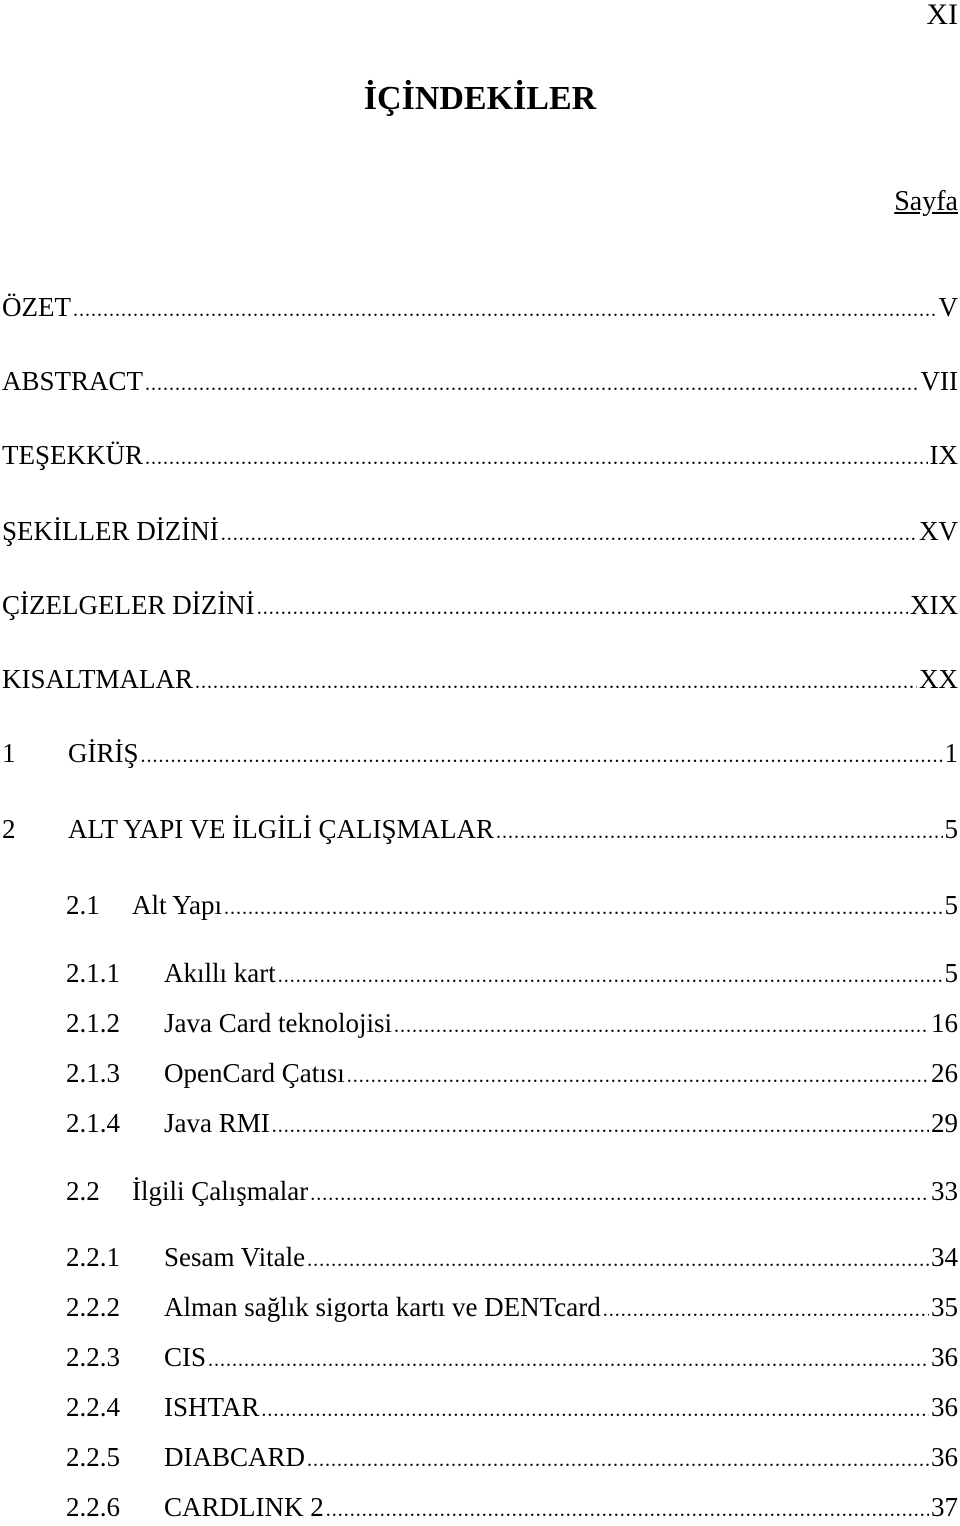 The width and height of the screenshot is (960, 1526). Describe the element at coordinates (9, 753) in the screenshot. I see `toc-entry-number: 1` at that location.